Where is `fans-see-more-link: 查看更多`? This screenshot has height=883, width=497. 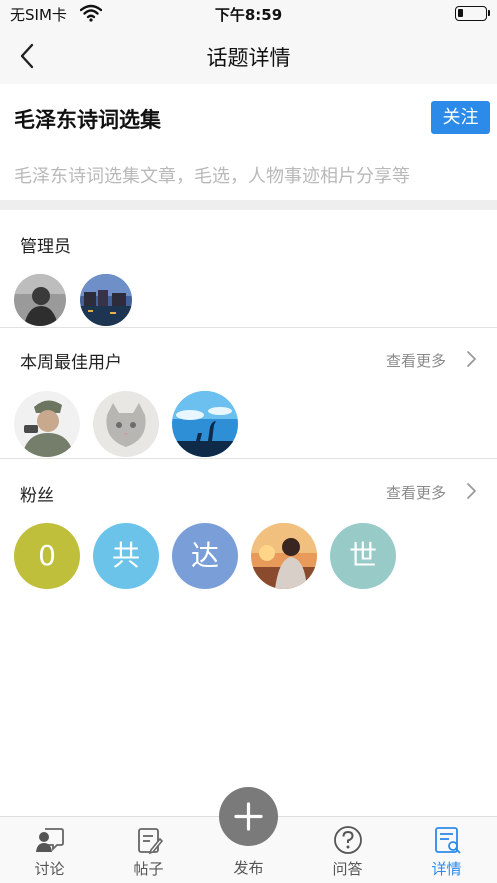
fans-see-more-link: 查看更多 is located at coordinates (416, 492).